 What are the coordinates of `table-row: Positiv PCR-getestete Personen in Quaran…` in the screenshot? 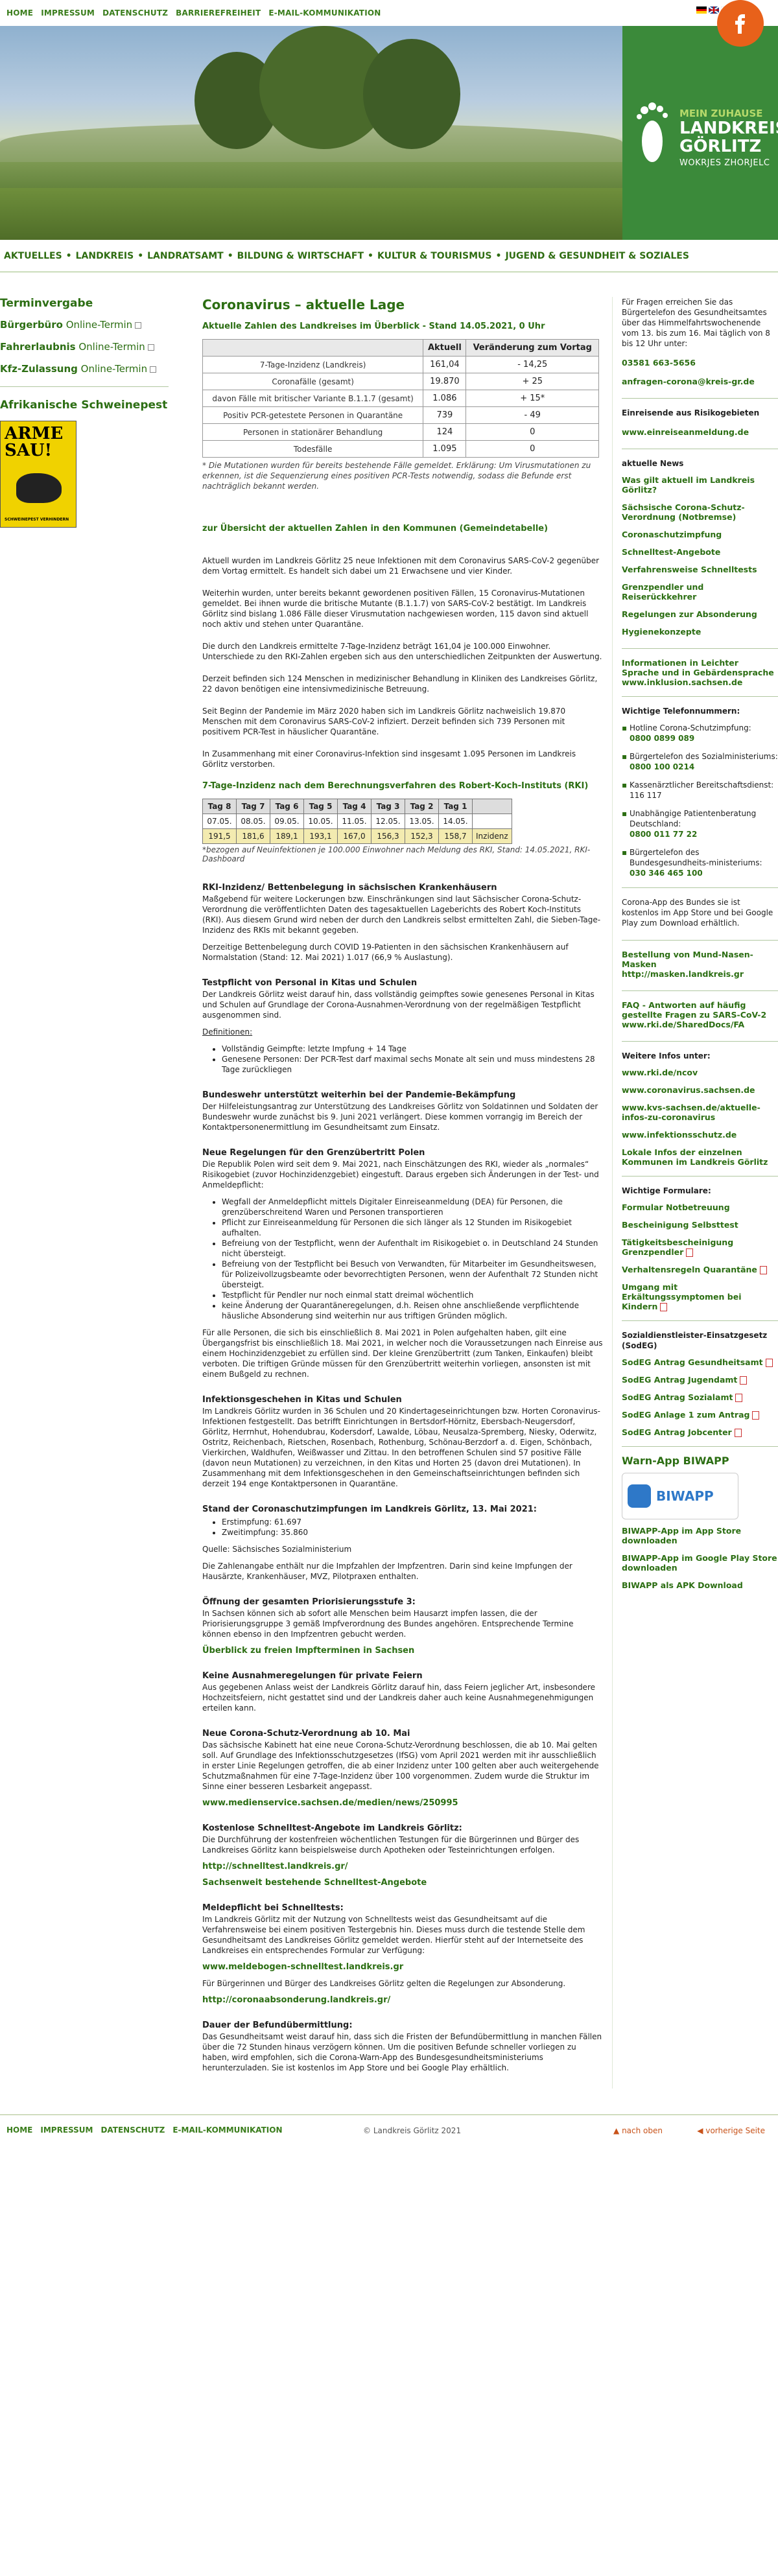 It's located at (400, 415).